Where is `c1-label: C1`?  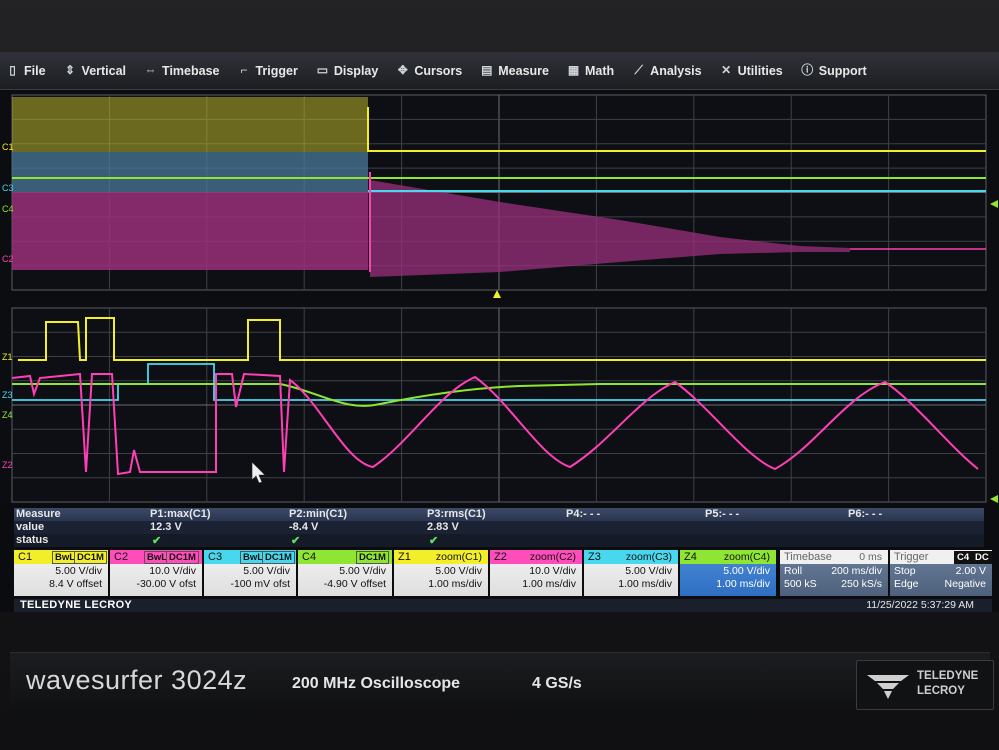 c1-label: C1 is located at coordinates (25, 557).